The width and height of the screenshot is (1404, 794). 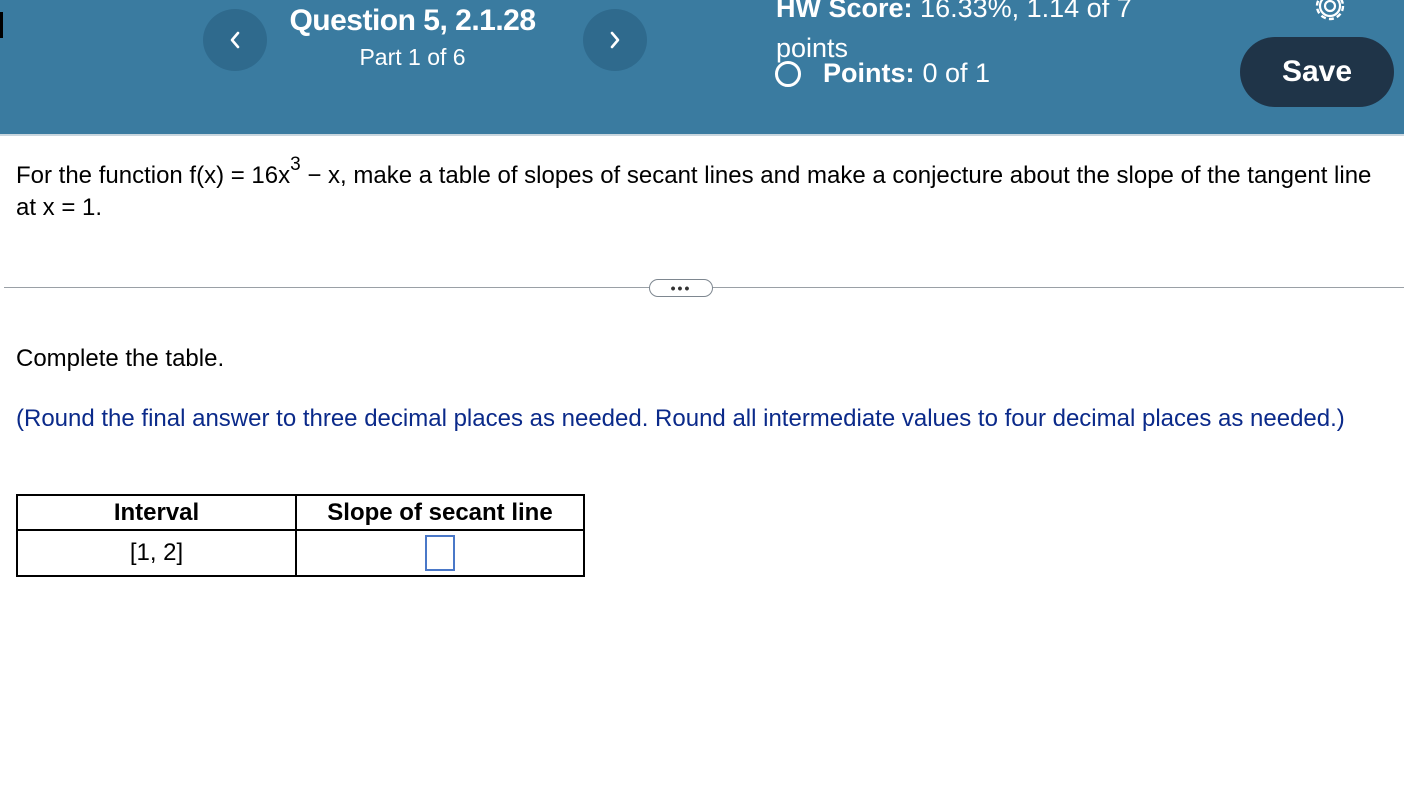 What do you see at coordinates (153, 175) in the screenshot?
I see `problem-text-before: For the function f(x) = 16x` at bounding box center [153, 175].